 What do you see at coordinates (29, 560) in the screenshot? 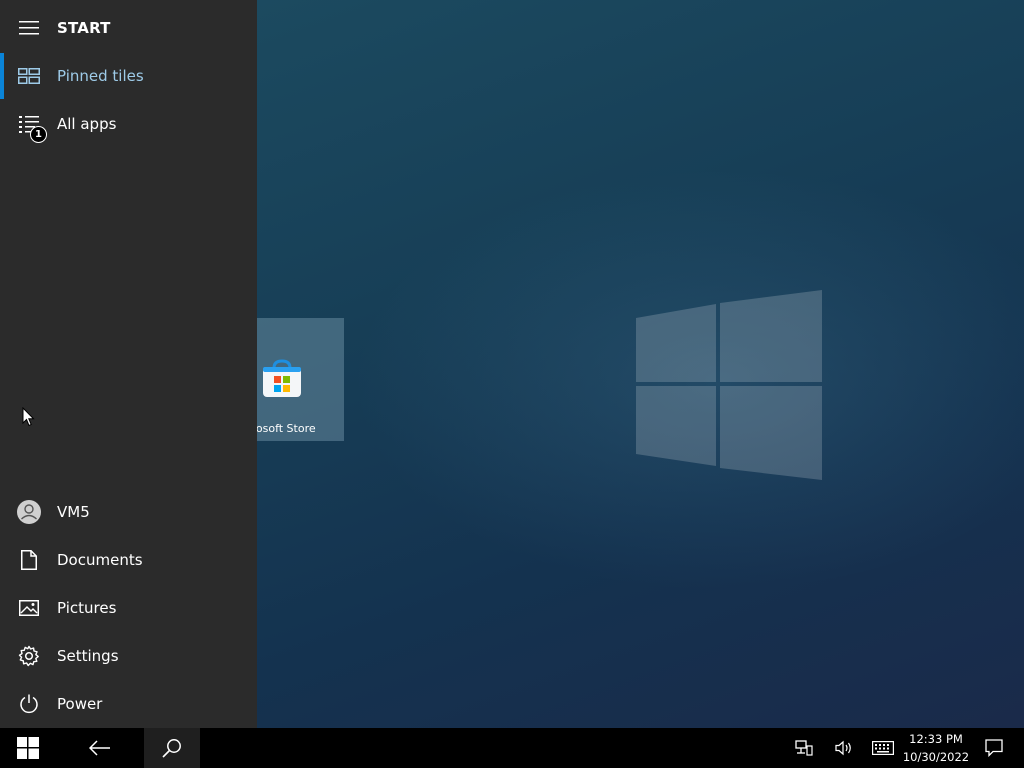
I see `document-icon` at bounding box center [29, 560].